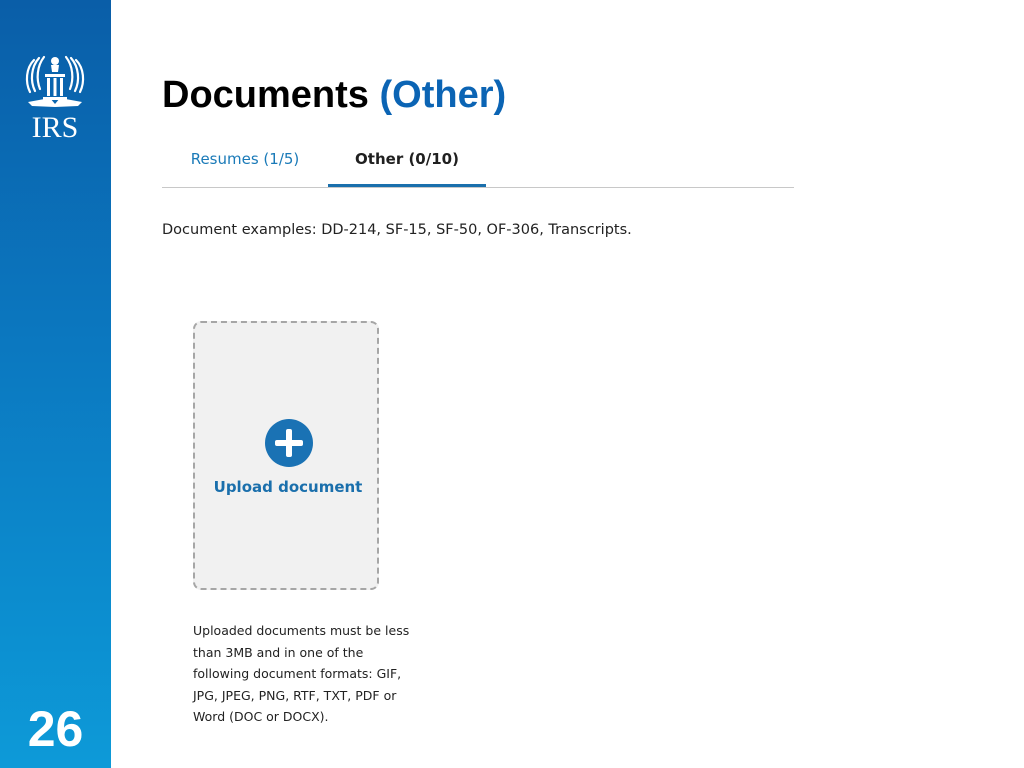 This screenshot has height=768, width=1024. I want to click on plus-circle-icon, so click(289, 443).